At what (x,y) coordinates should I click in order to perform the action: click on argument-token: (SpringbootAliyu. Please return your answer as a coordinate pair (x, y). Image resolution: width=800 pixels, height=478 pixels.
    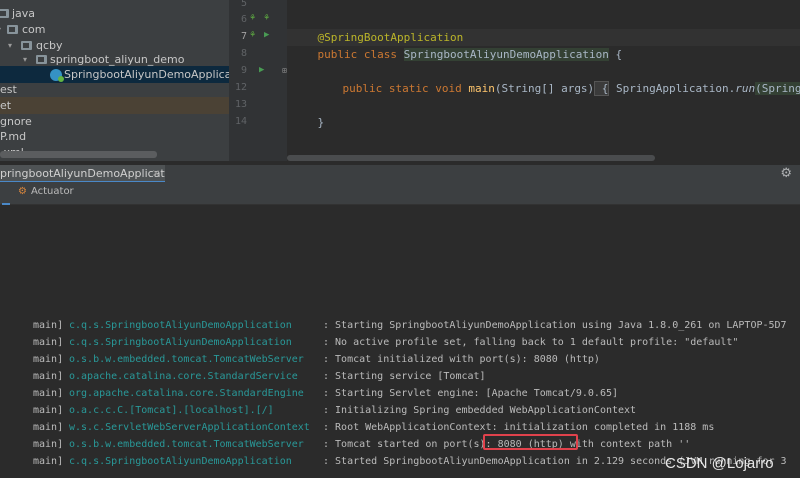
    Looking at the image, I should click on (777, 88).